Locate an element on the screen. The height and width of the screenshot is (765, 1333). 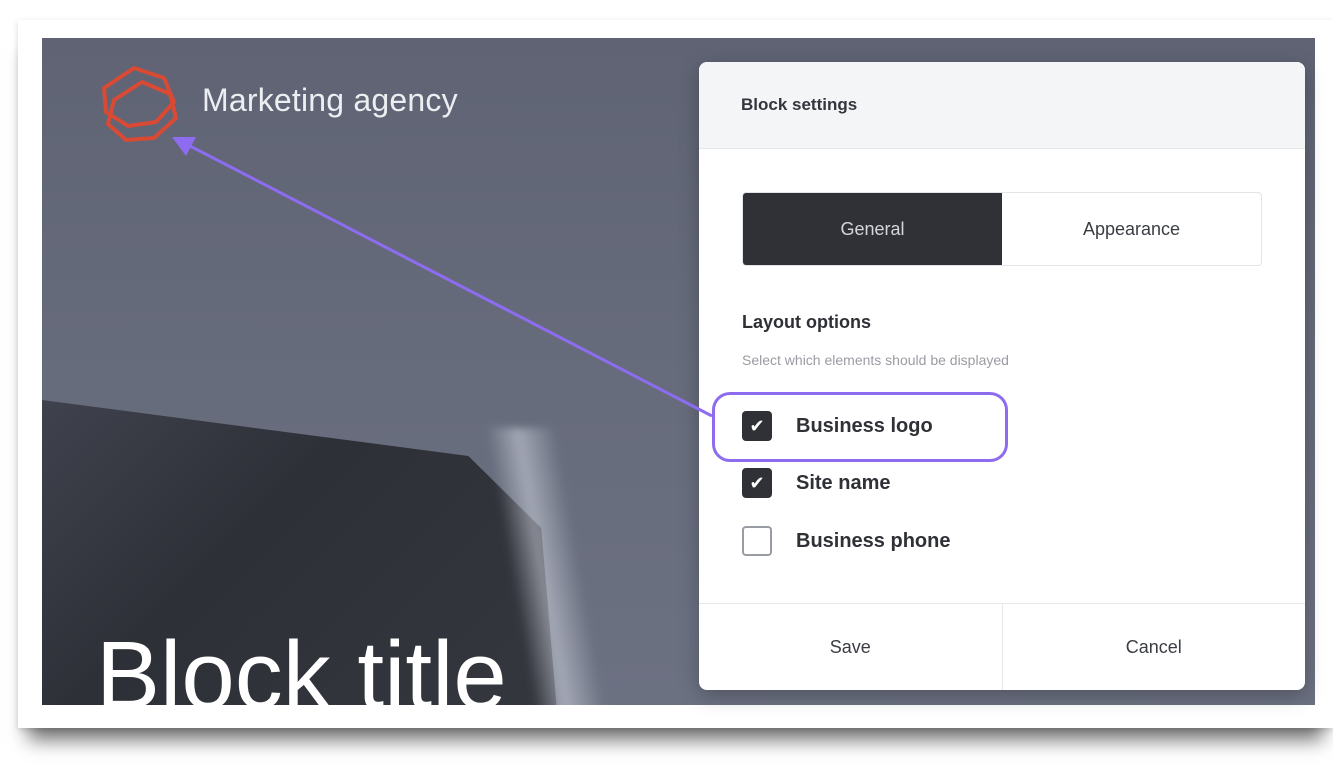
panel-title: Block settings is located at coordinates (1002, 105).